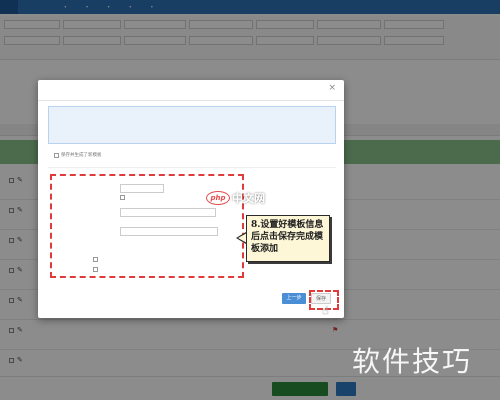 This screenshot has height=400, width=500. I want to click on callout-text: 8.设置好模板信息后点击保存完成模板添加, so click(287, 237).